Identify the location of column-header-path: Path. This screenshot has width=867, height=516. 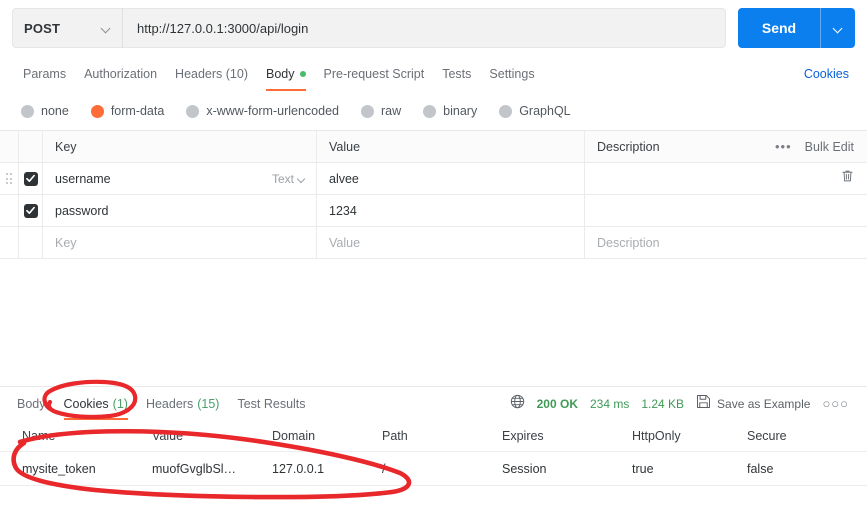
(395, 435).